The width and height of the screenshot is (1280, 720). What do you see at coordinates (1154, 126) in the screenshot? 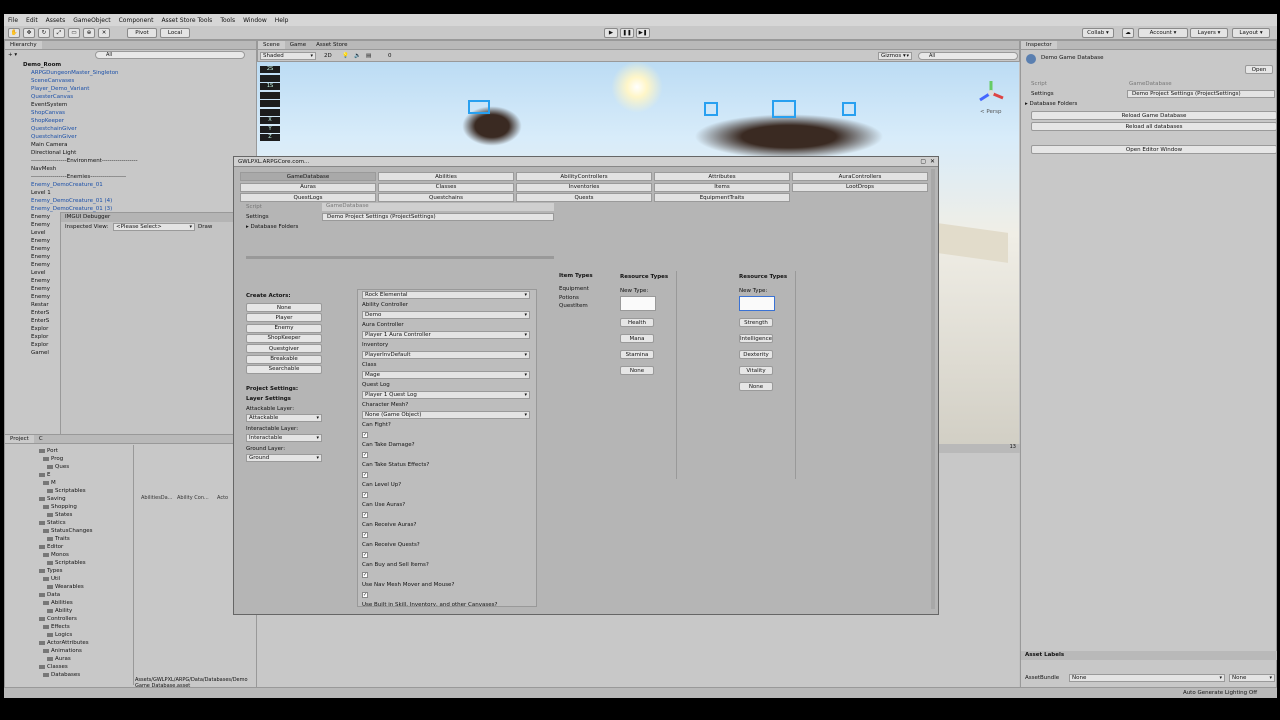
I see `reload-all-databases-button: Reload all databases` at bounding box center [1154, 126].